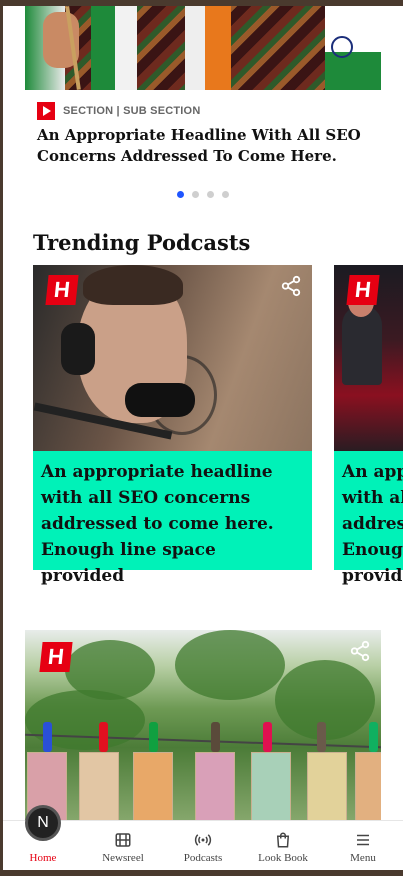 The height and width of the screenshot is (876, 403). I want to click on home-icon: N, so click(43, 823).